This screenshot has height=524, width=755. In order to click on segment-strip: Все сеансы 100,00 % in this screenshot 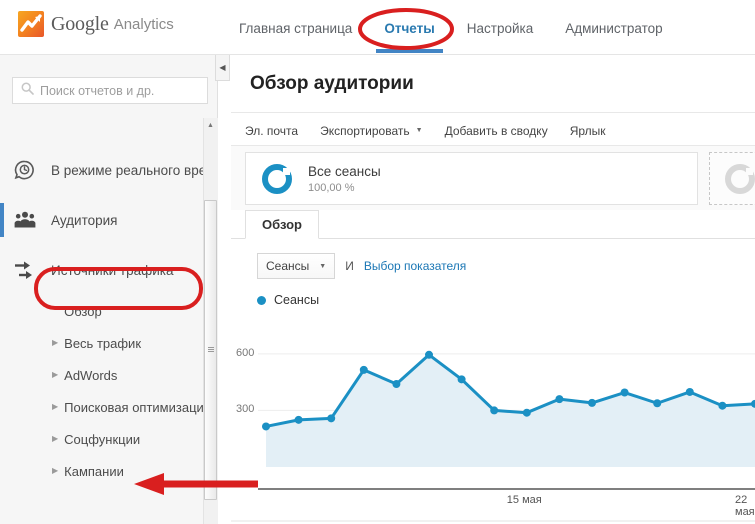, I will do `click(493, 178)`.